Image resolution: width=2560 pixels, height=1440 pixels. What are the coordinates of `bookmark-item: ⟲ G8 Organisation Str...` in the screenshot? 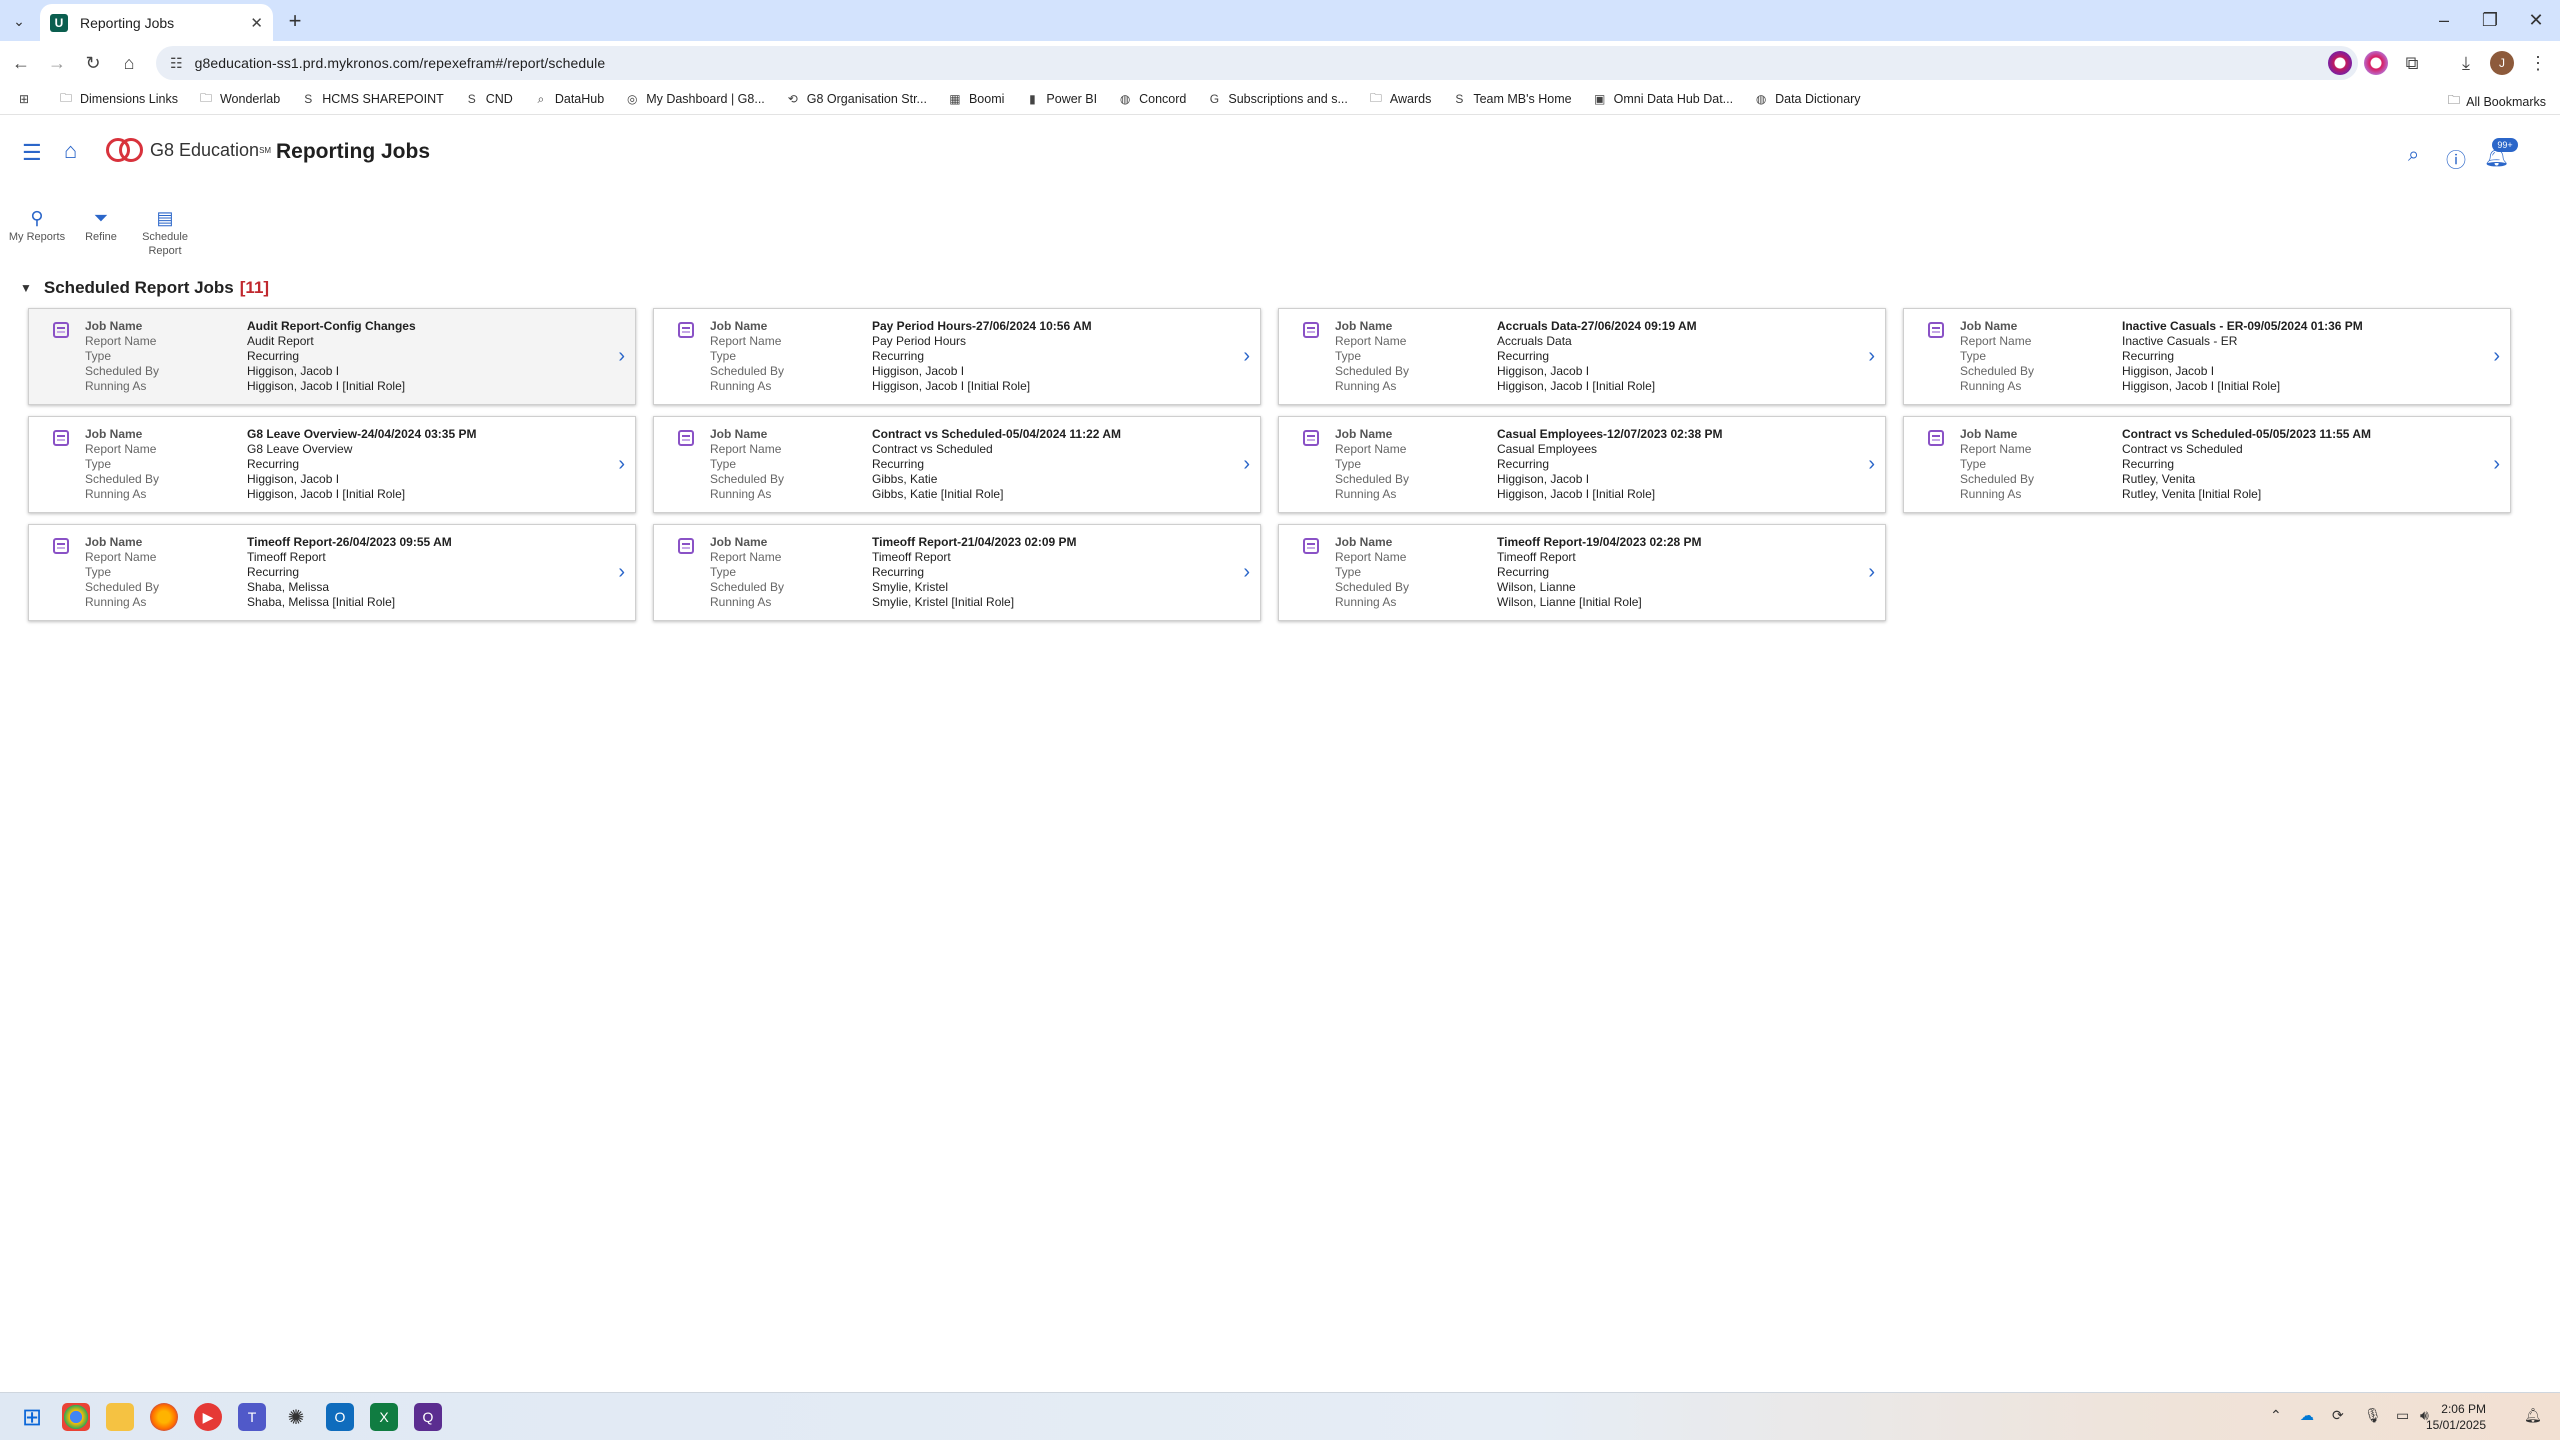 It's located at (856, 99).